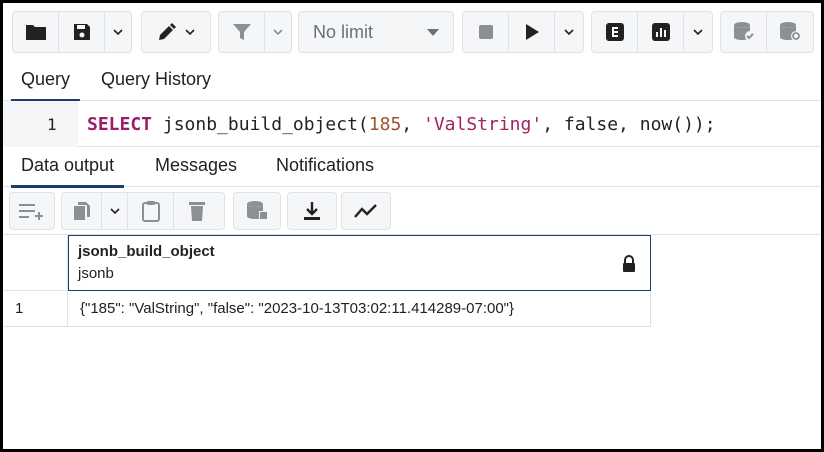  What do you see at coordinates (385, 124) in the screenshot?
I see `sql-number-literal: 185` at bounding box center [385, 124].